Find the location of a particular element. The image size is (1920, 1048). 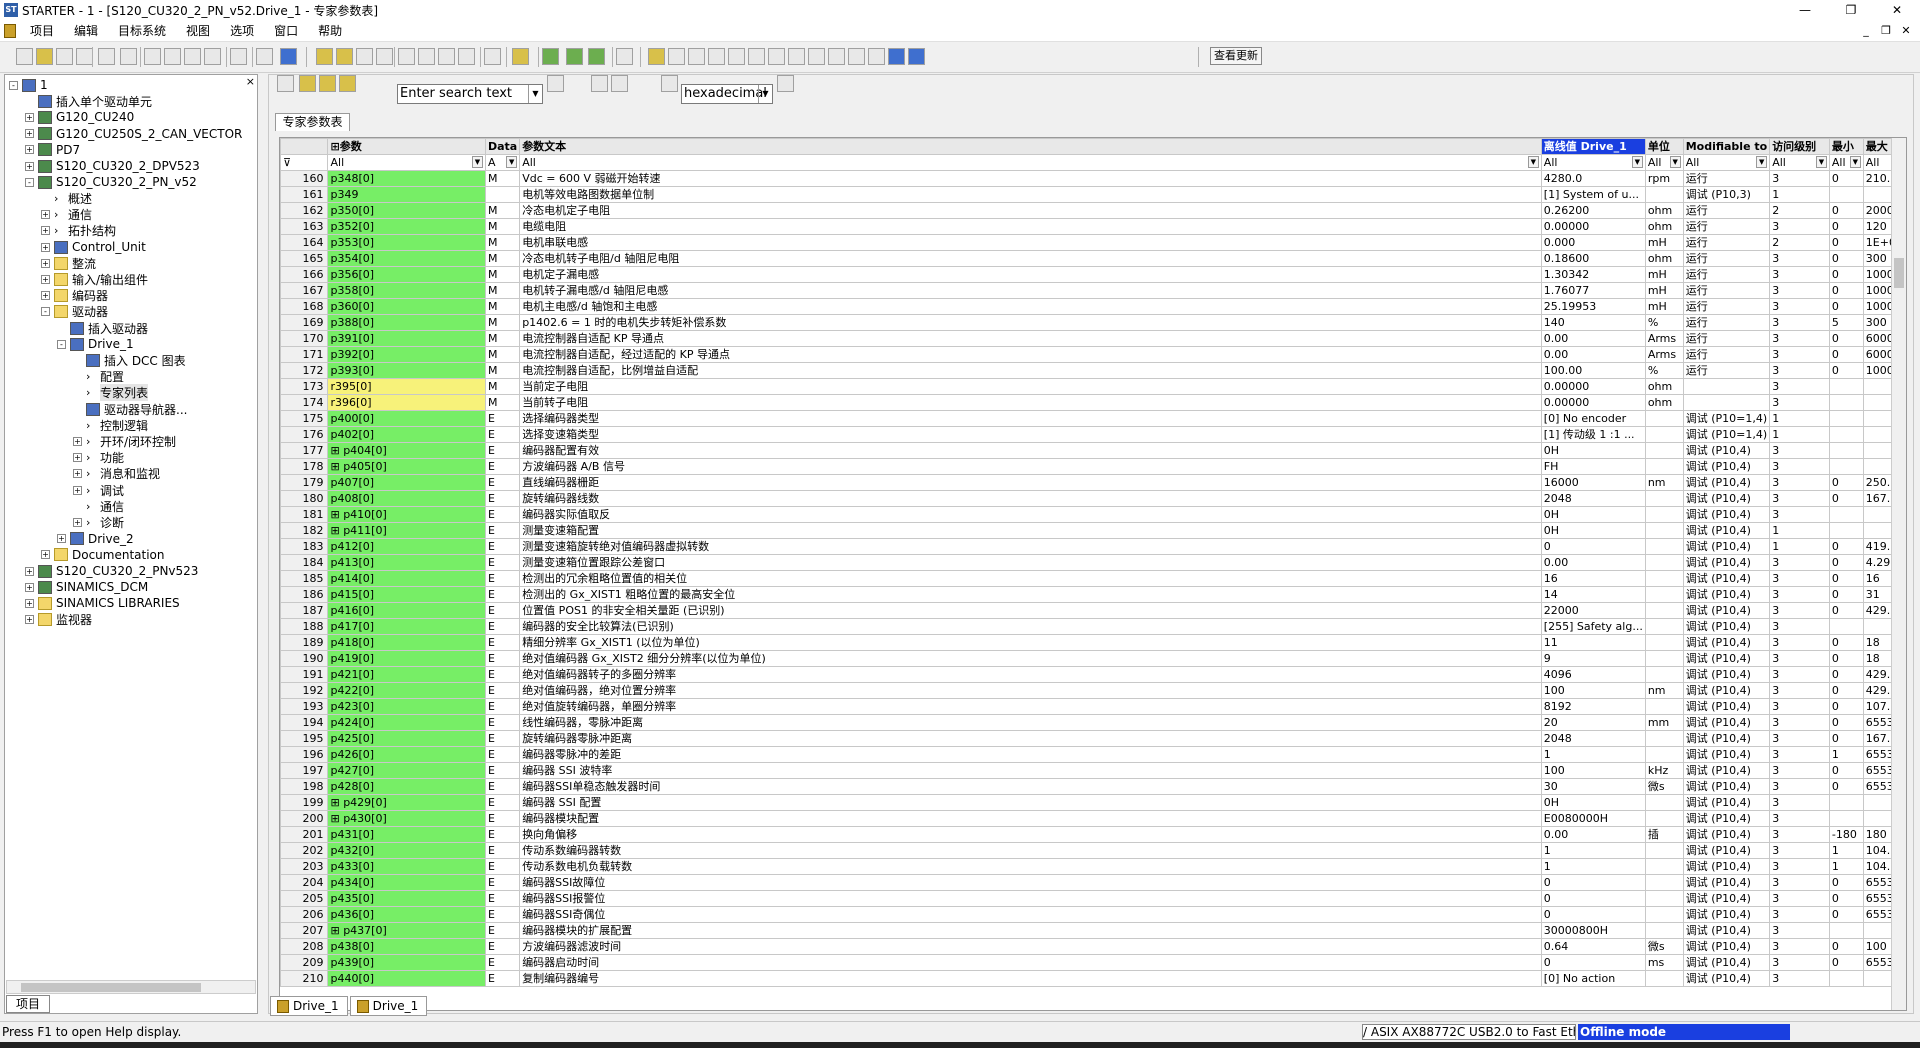

collapse-icon: - is located at coordinates (45, 312).